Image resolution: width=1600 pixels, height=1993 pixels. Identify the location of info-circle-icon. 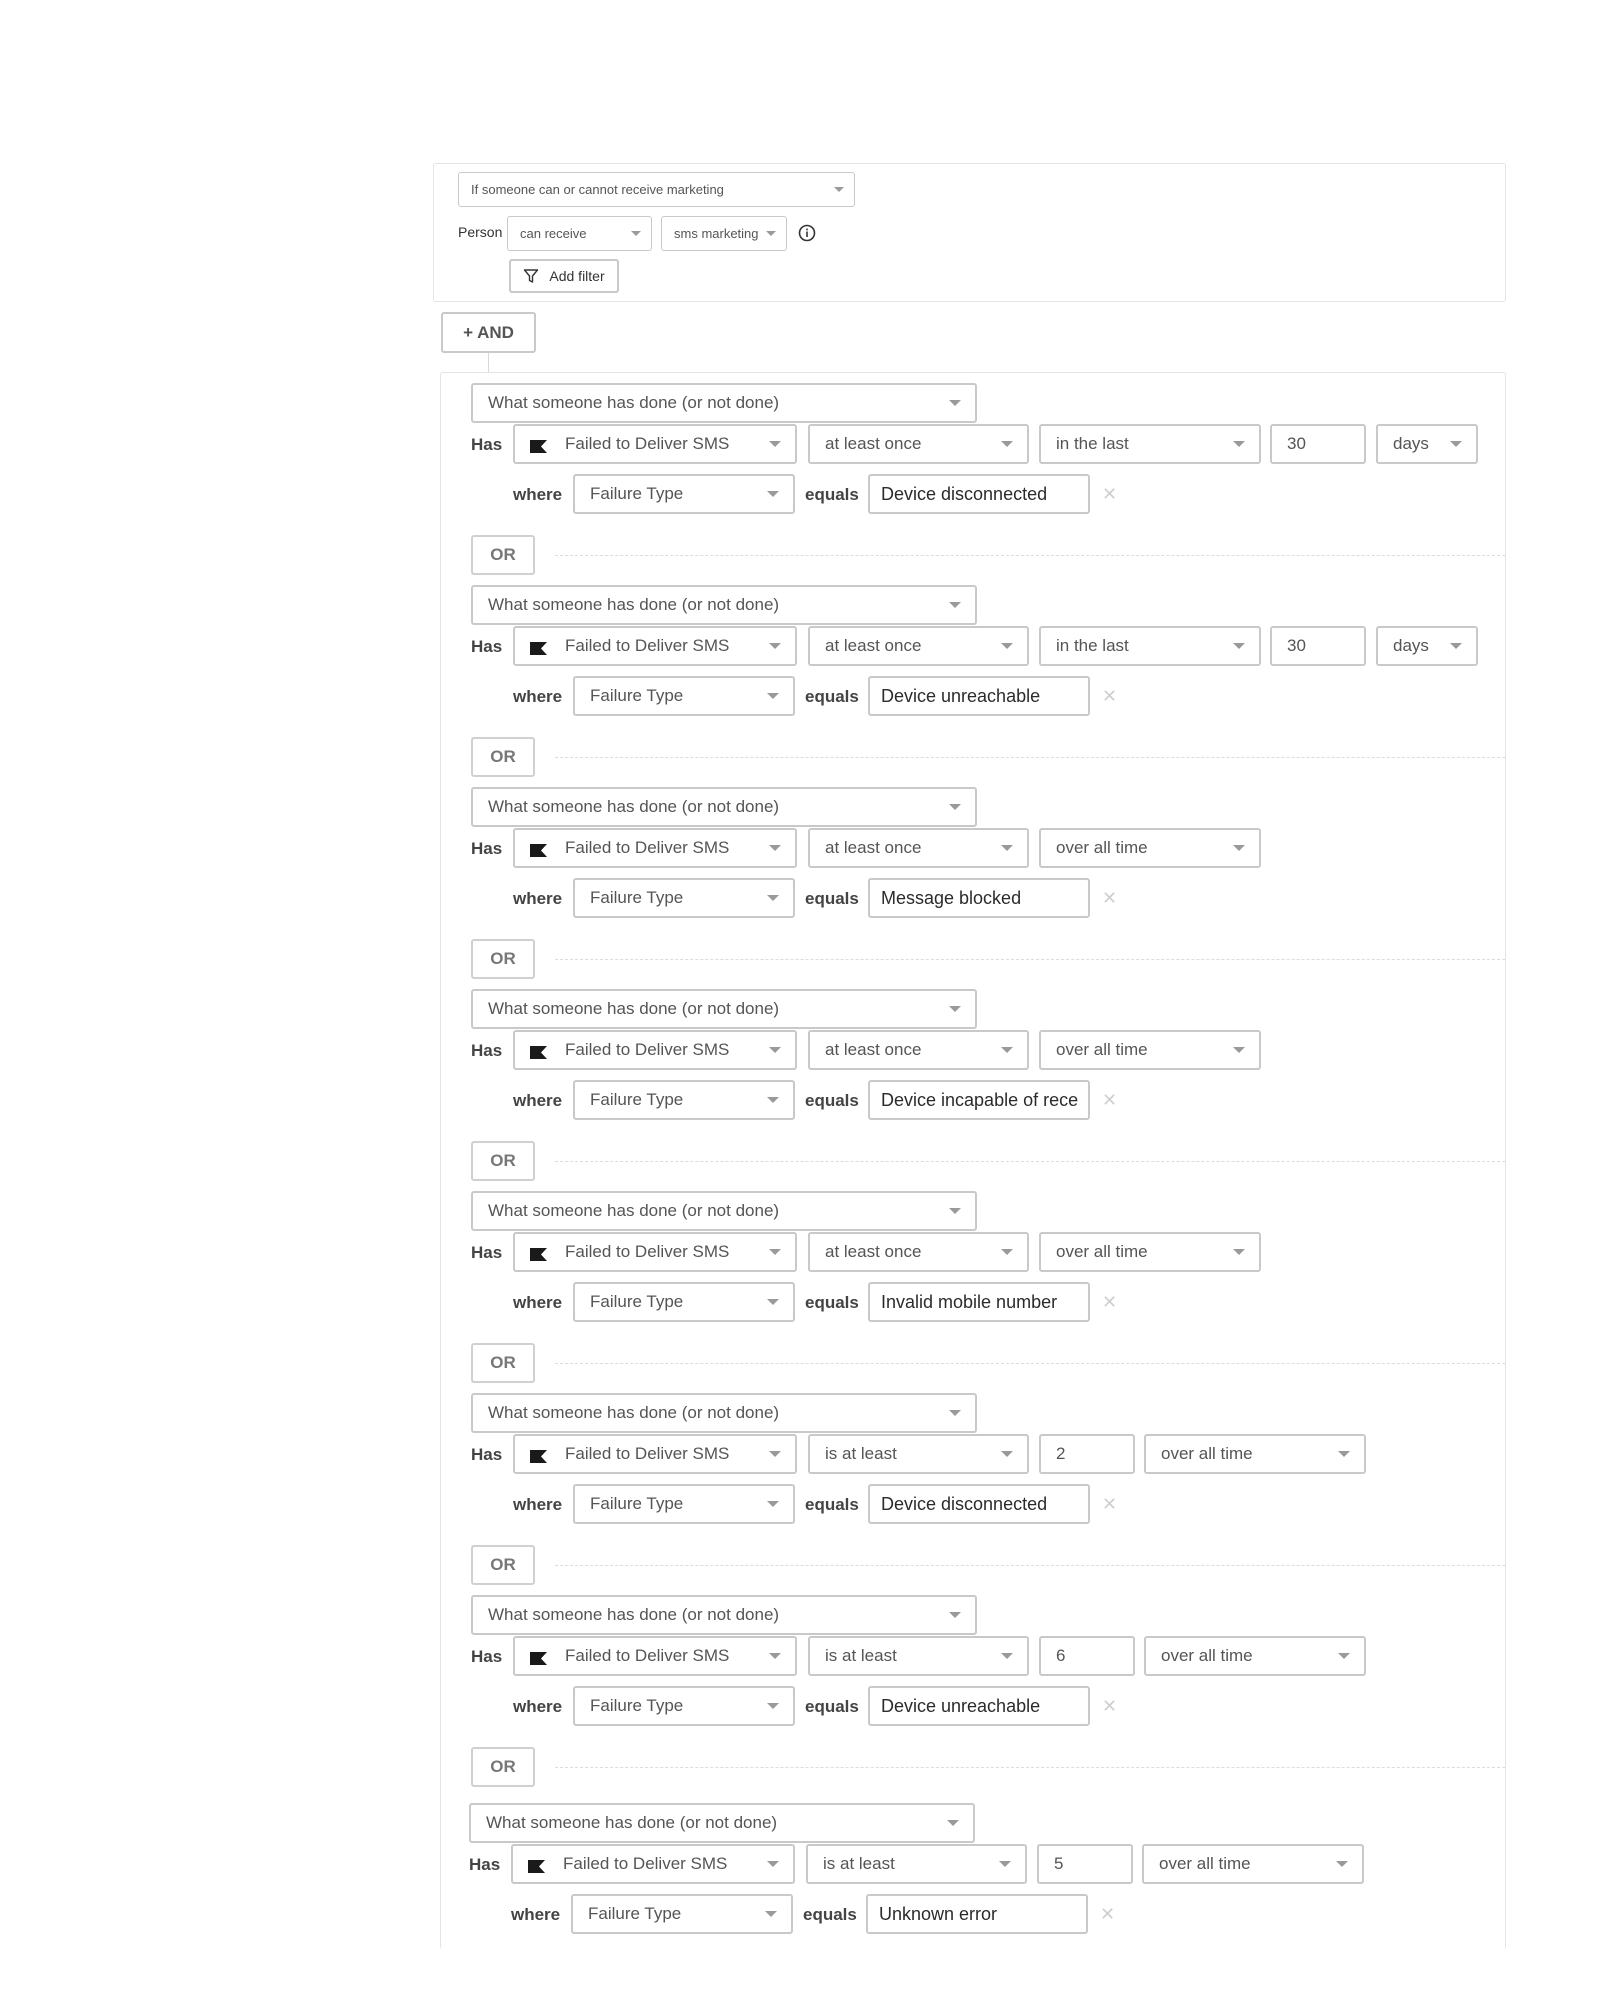
(807, 233).